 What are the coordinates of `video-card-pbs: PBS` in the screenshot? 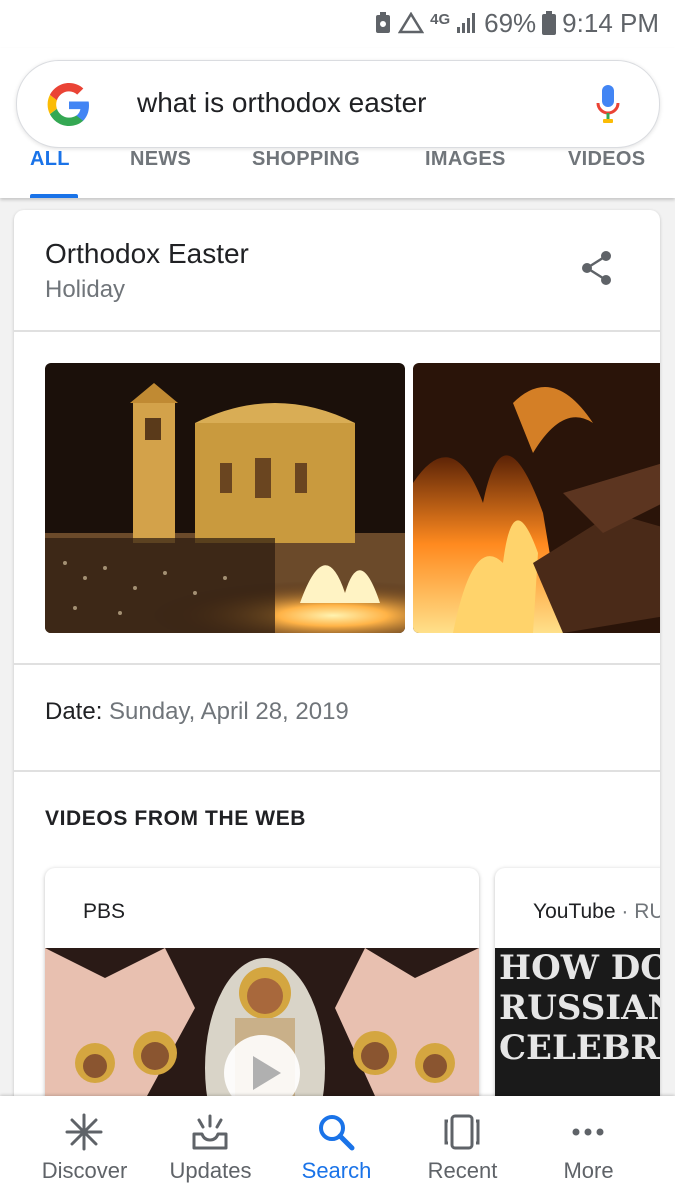 It's located at (262, 989).